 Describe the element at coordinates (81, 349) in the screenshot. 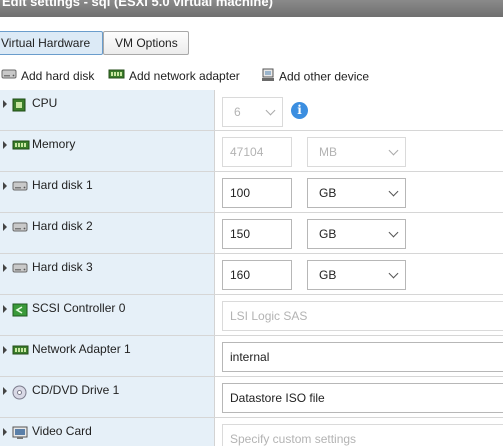

I see `network-adapter-label: Network Adapter 1` at that location.